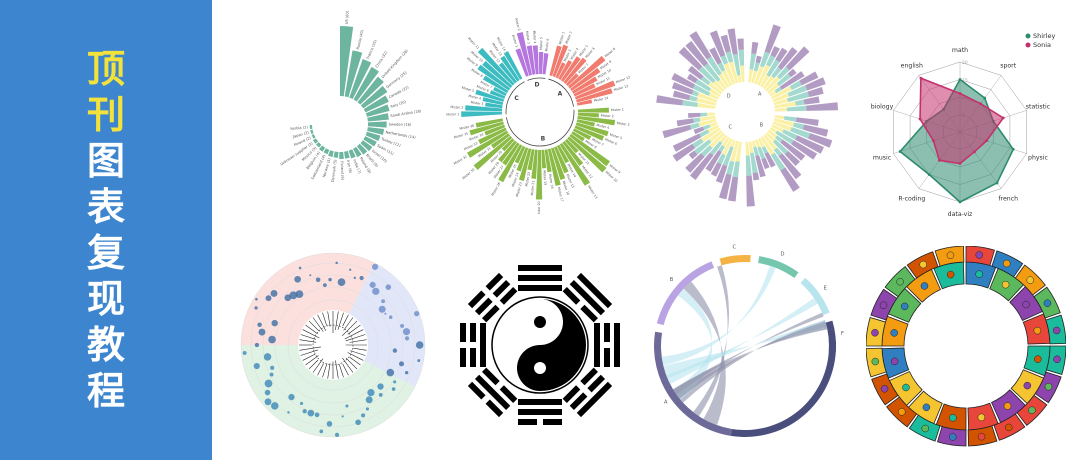 The height and width of the screenshot is (460, 1080). What do you see at coordinates (541, 43) in the screenshot?
I see `bar-label: Mister 5` at bounding box center [541, 43].